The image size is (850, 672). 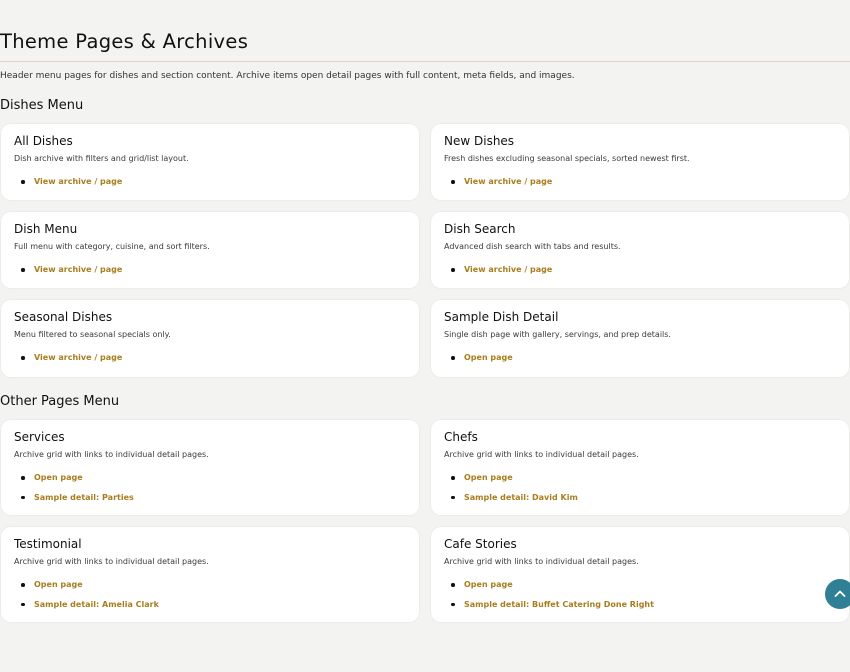 I want to click on card-description: Menu filtered to seasonal specials only., so click(x=92, y=334).